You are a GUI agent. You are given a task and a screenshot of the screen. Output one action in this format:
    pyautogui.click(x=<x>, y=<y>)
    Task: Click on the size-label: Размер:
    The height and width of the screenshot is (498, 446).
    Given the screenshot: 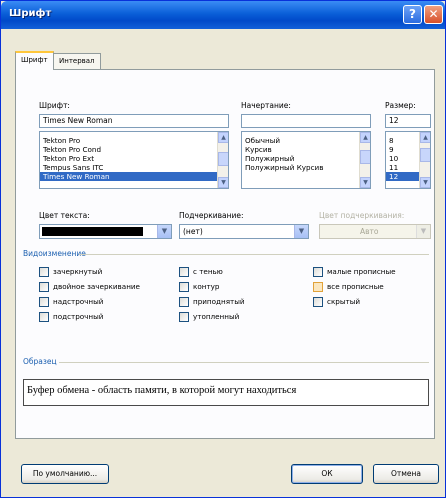 What is the action you would take?
    pyautogui.click(x=400, y=105)
    